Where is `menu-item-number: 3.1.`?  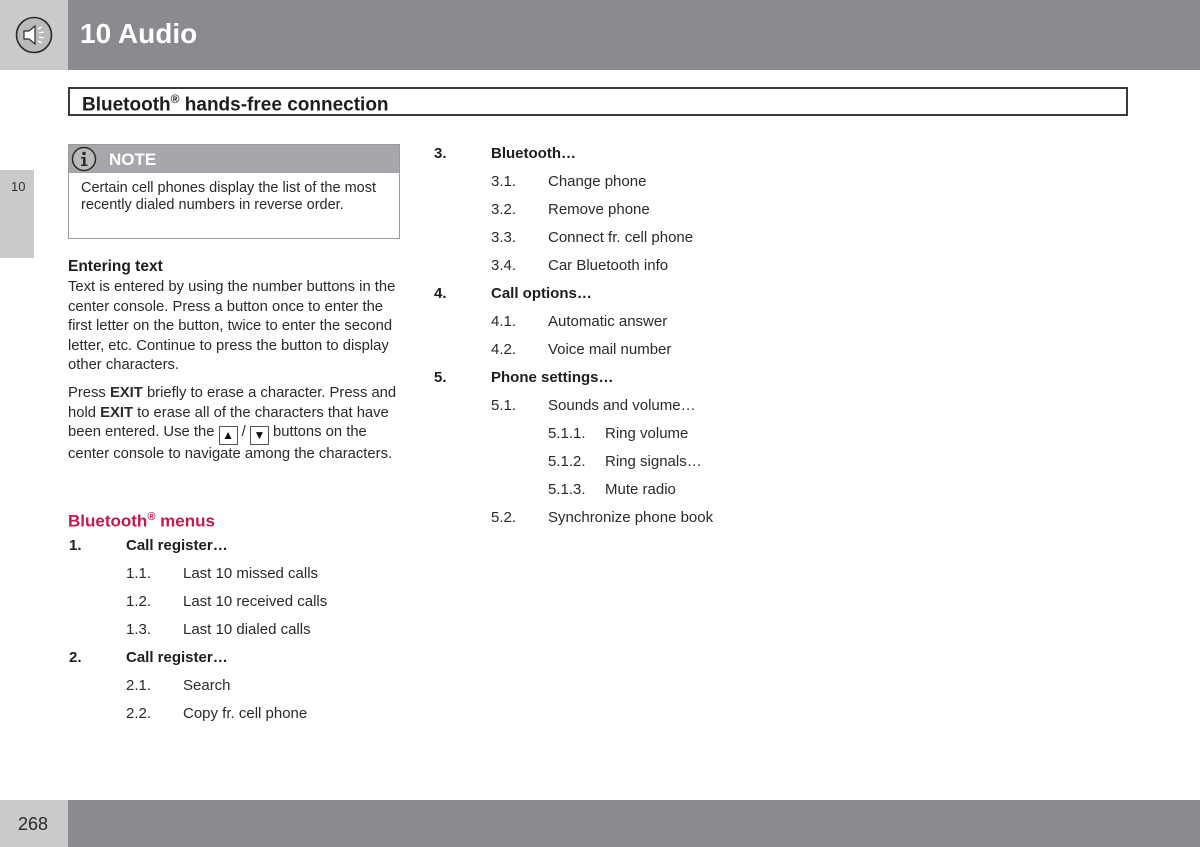 menu-item-number: 3.1. is located at coordinates (504, 181).